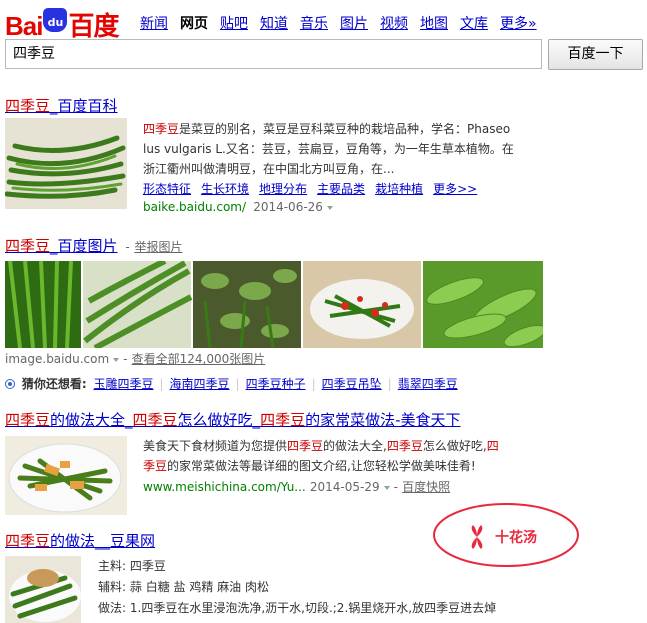 This screenshot has width=647, height=623. Describe the element at coordinates (273, 54) in the screenshot. I see `search-input: 四季豆` at that location.